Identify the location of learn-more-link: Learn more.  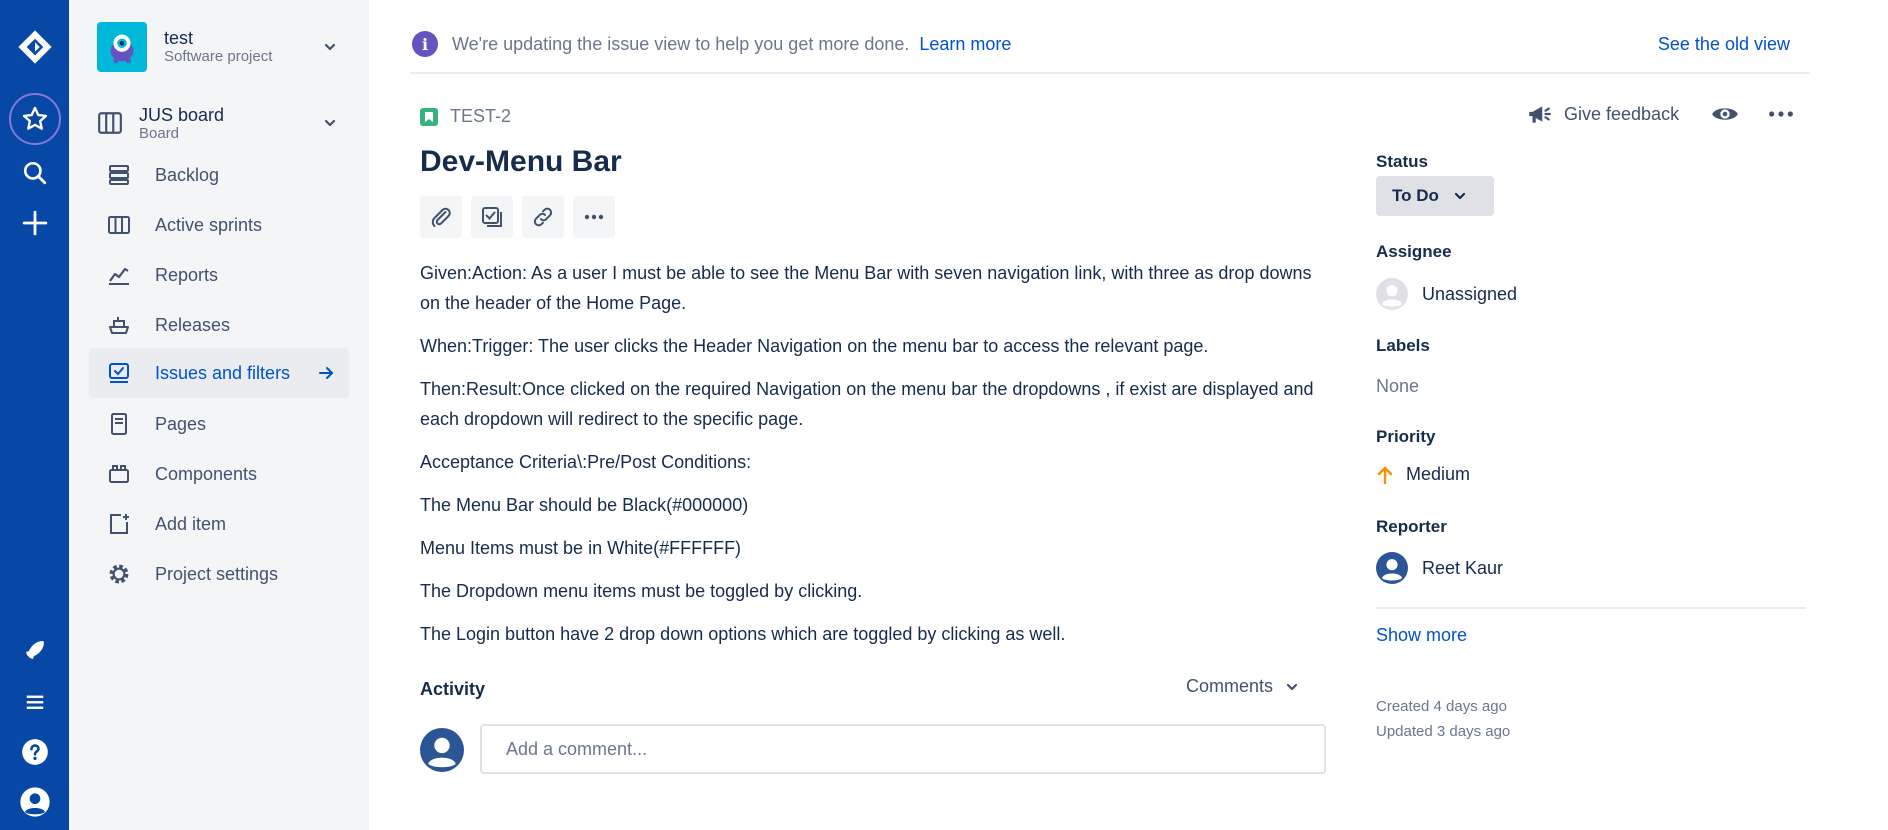
(965, 44).